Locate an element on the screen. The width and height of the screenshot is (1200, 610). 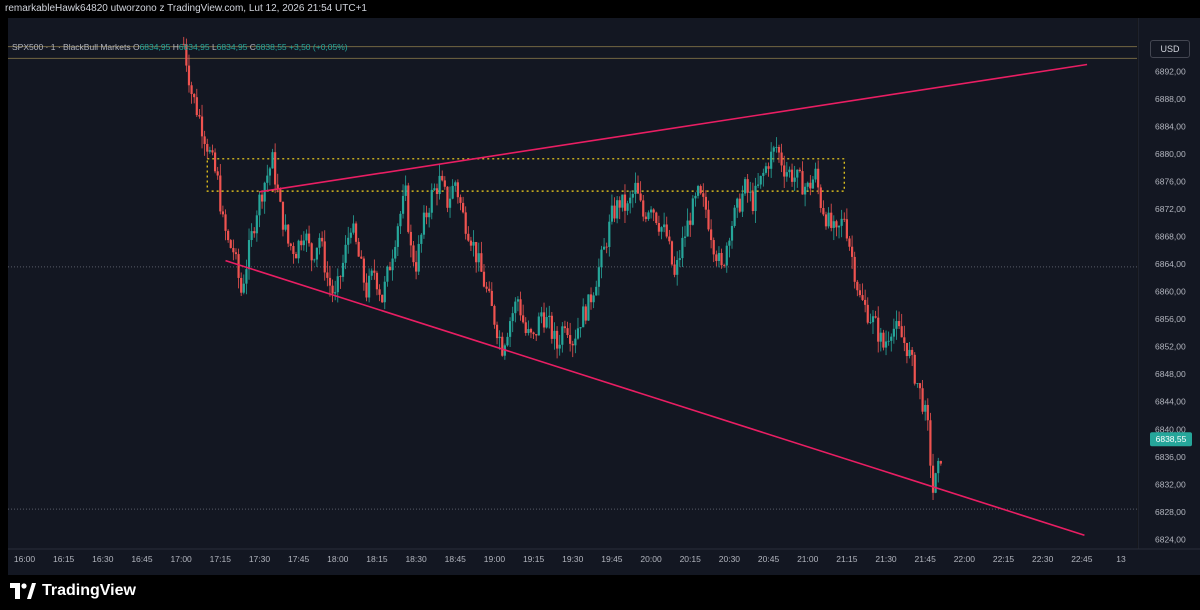
y-tick-label: 6888,00 is located at coordinates (1170, 99).